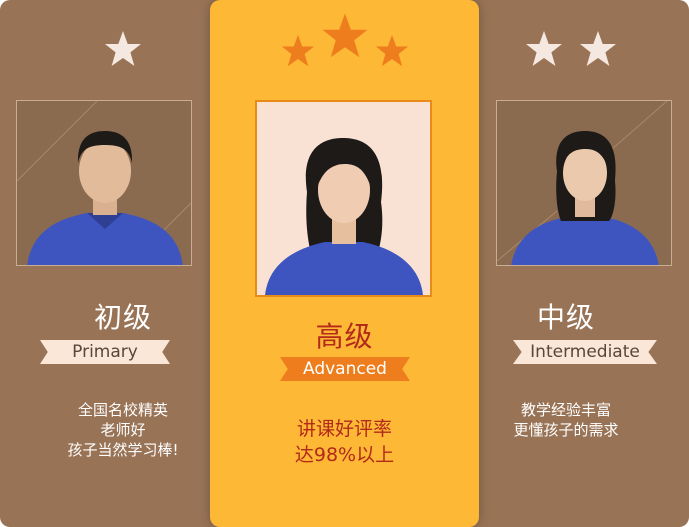 This screenshot has width=689, height=527. What do you see at coordinates (566, 420) in the screenshot?
I see `level-description: 教学经验丰富 更懂孩子的需求` at bounding box center [566, 420].